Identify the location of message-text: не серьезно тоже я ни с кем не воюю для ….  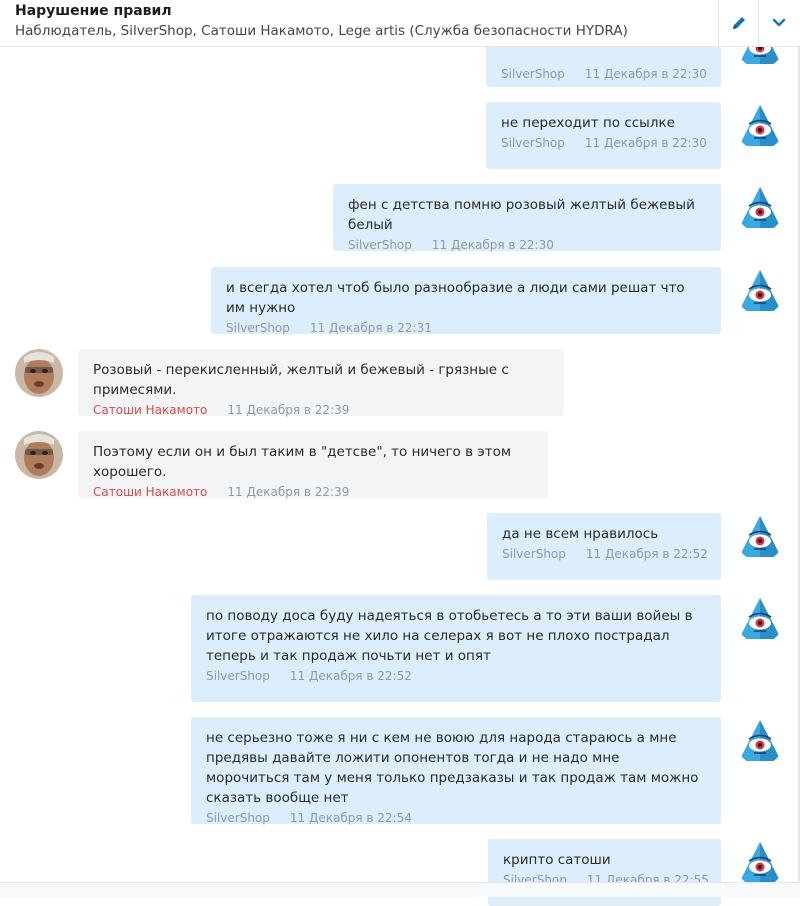
(452, 768).